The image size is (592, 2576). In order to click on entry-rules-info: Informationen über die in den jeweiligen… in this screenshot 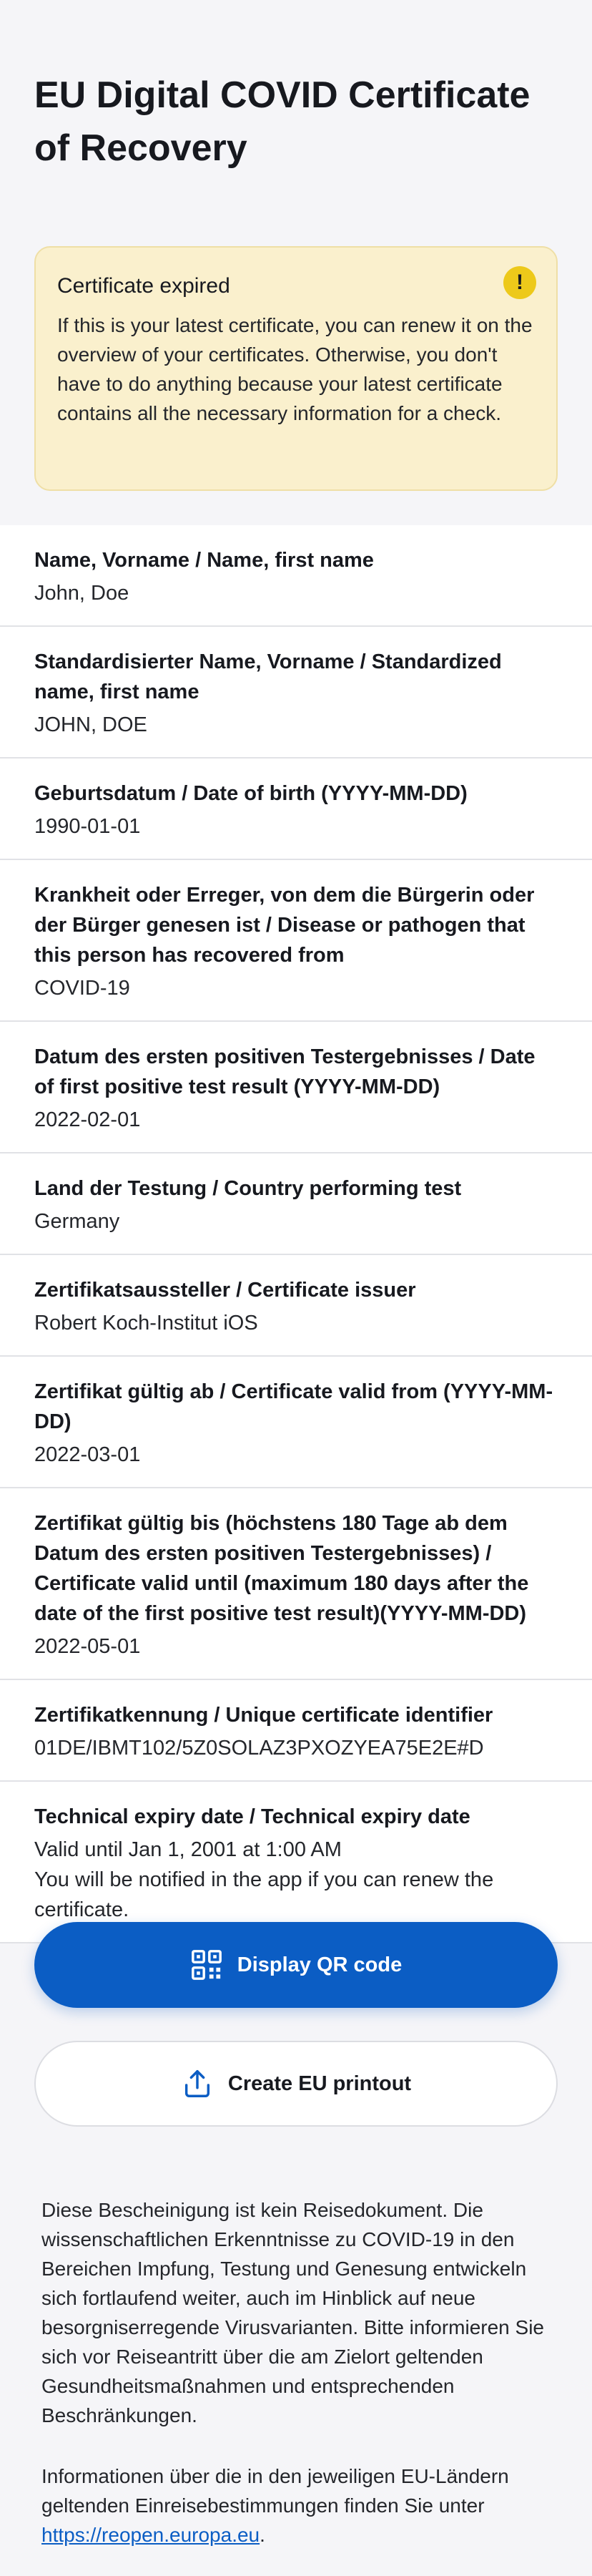, I will do `click(296, 2506)`.